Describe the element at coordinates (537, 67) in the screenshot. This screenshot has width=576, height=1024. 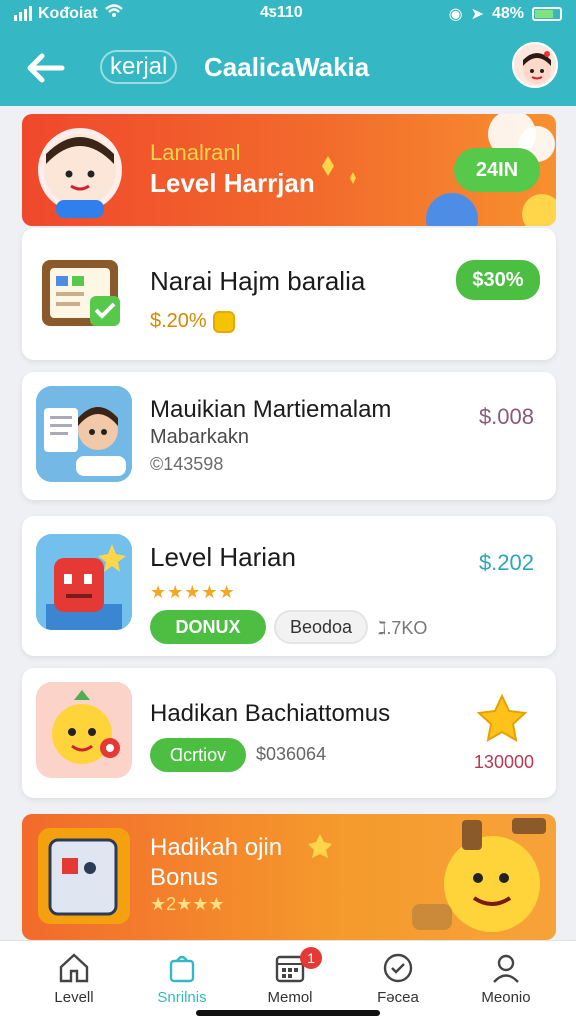
I see `avatar-face-icon` at that location.